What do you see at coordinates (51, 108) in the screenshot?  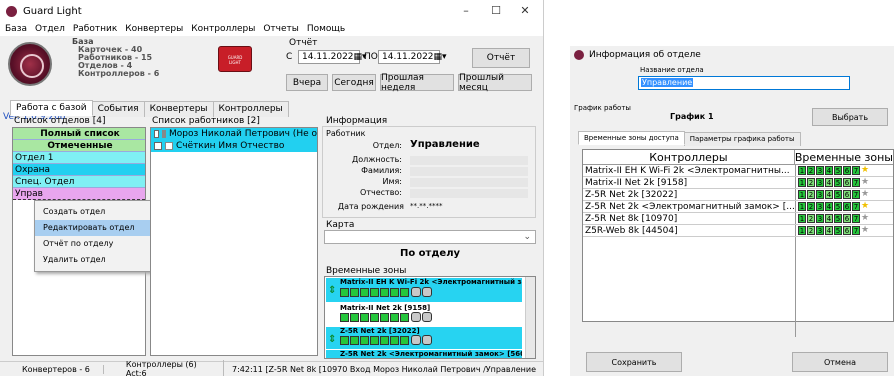 I see `tab-database: Работа с базой` at bounding box center [51, 108].